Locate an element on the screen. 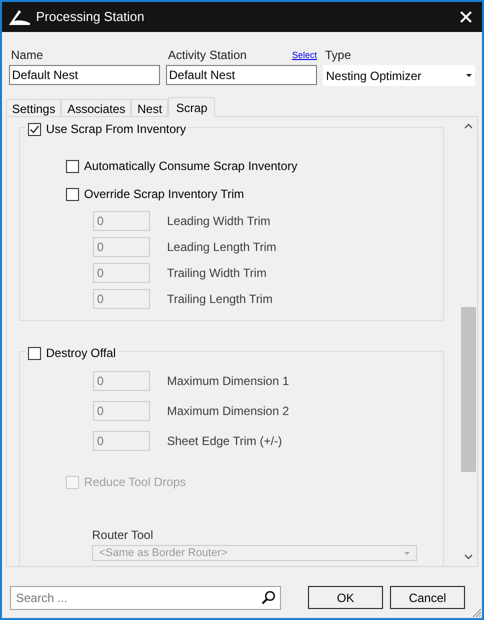 Image resolution: width=484 pixels, height=620 pixels. resize-grip-icon is located at coordinates (476, 612).